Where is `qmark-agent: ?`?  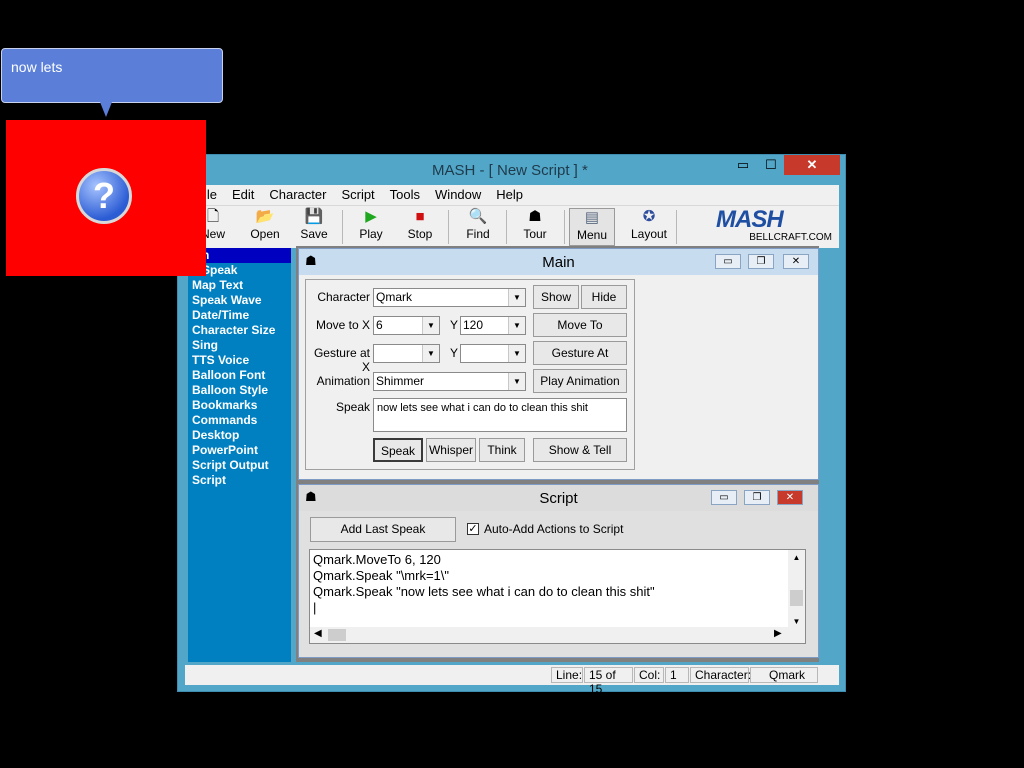 qmark-agent: ? is located at coordinates (106, 198).